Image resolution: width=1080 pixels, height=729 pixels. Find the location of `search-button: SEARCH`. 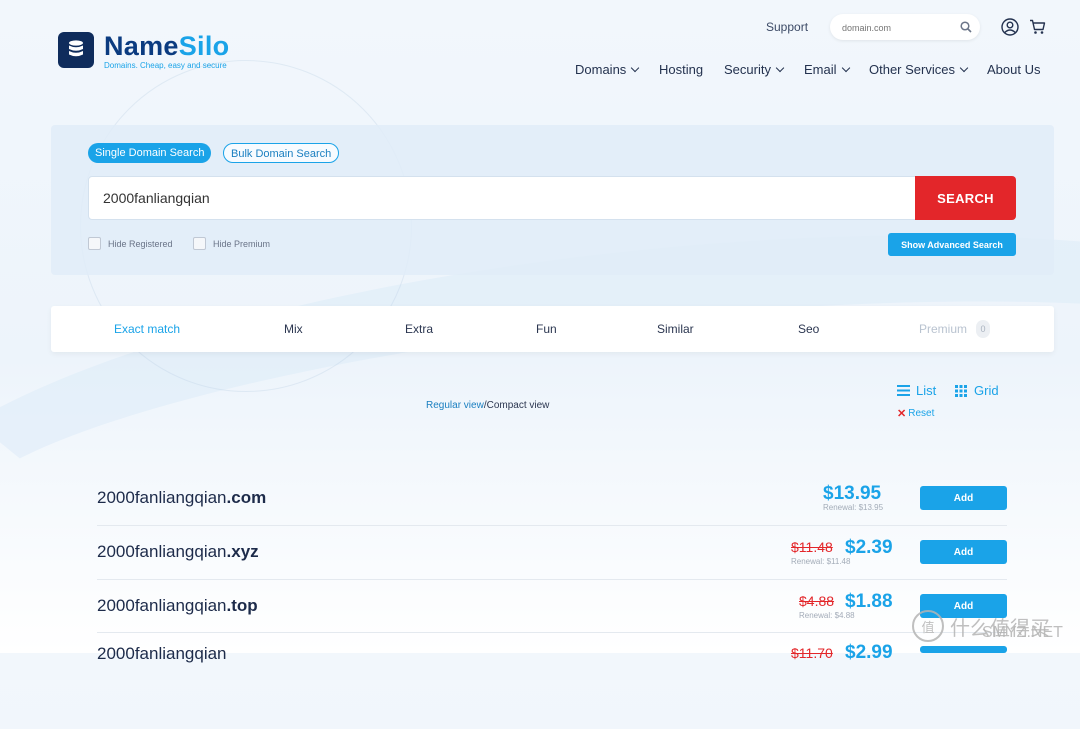

search-button: SEARCH is located at coordinates (965, 198).